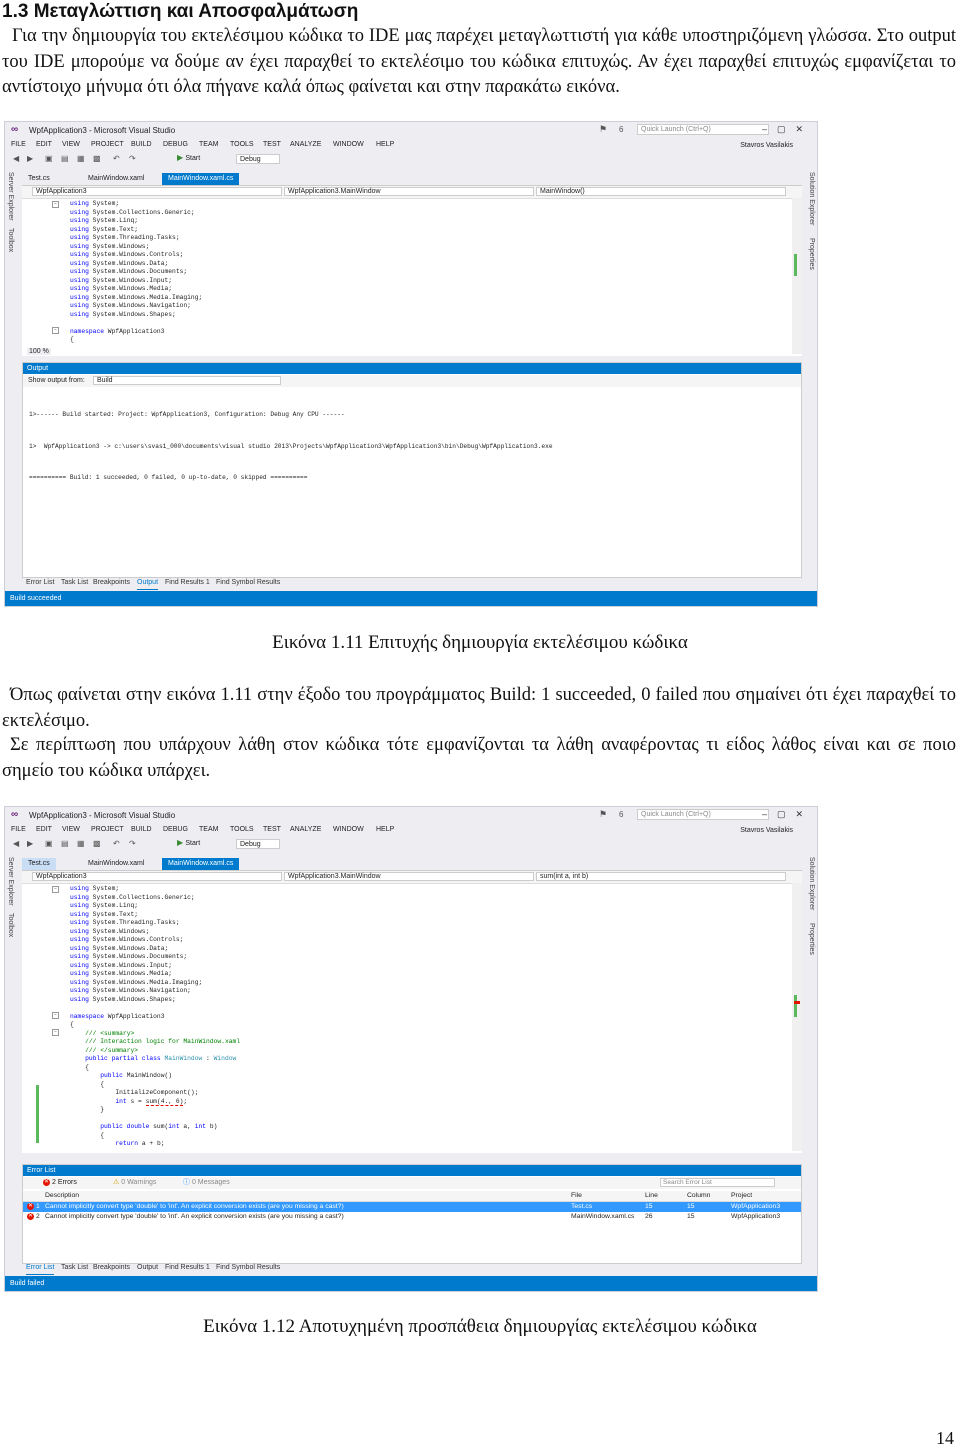  Describe the element at coordinates (661, 191) in the screenshot. I see `member-combo: MainWindow()` at that location.